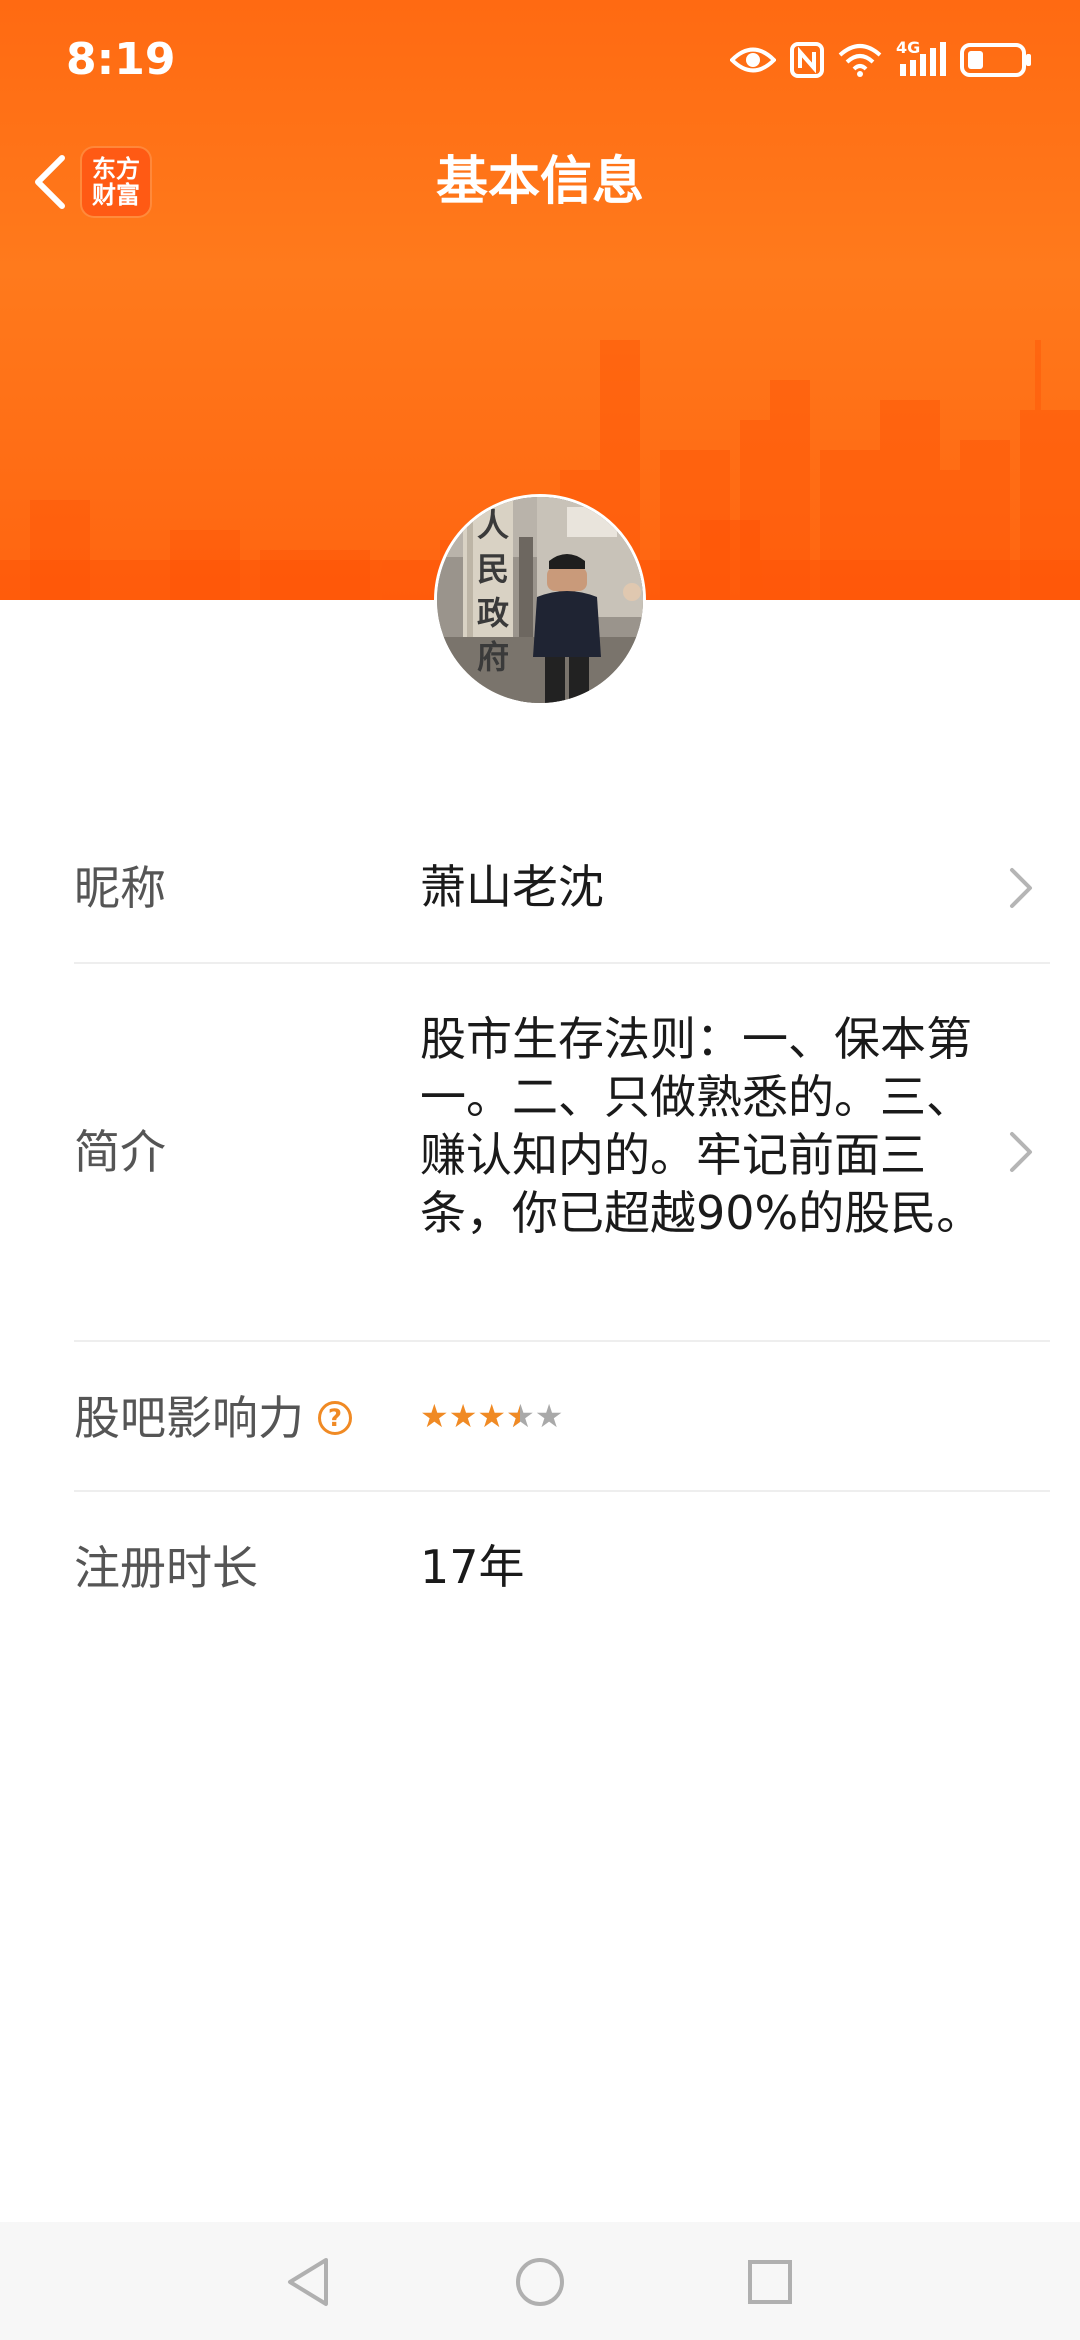  I want to click on nickname-label: 昵称, so click(120, 888).